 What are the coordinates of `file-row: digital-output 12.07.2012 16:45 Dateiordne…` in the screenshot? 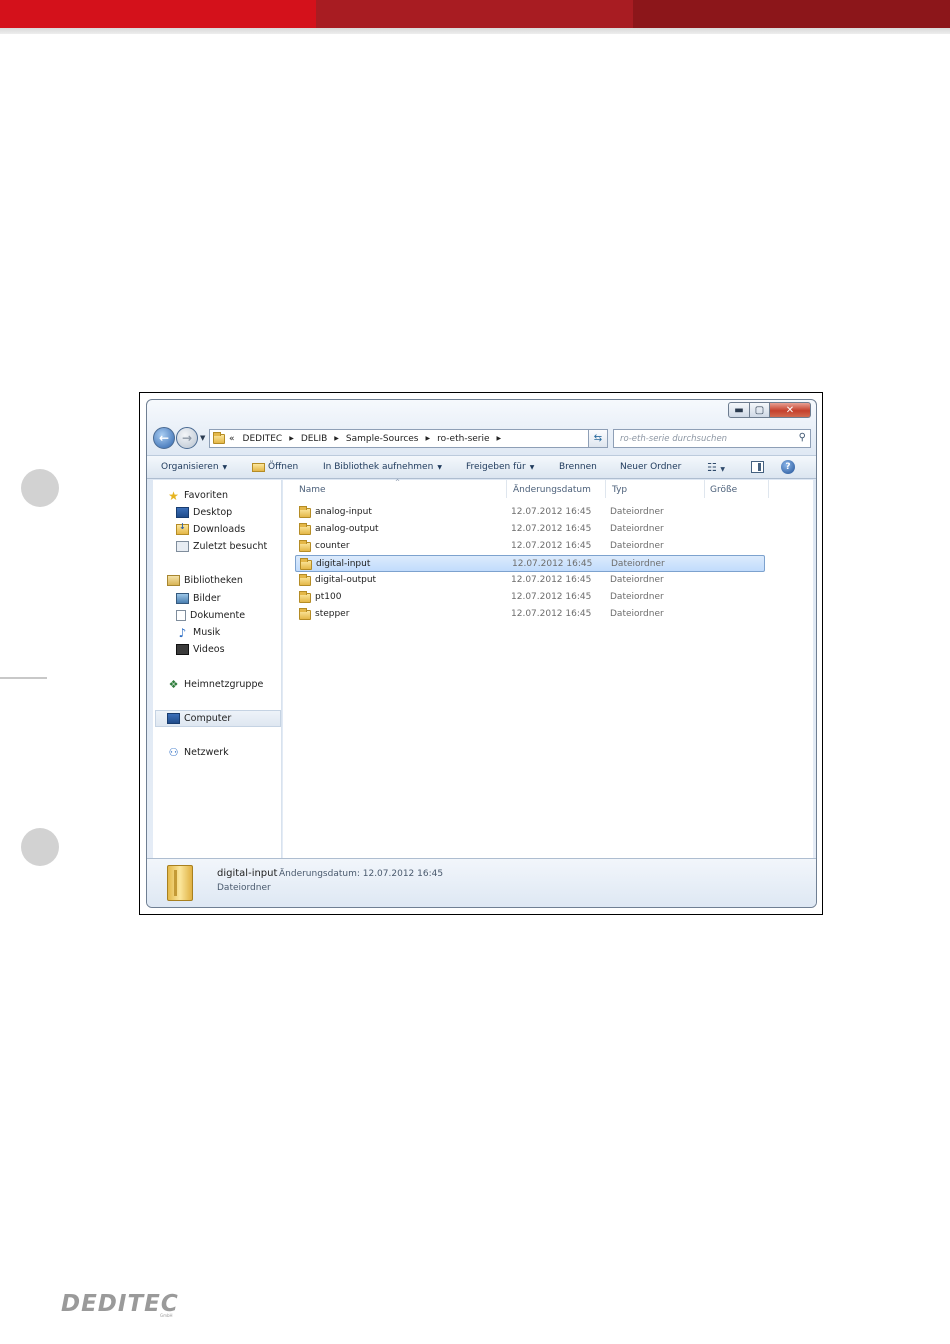 It's located at (530, 580).